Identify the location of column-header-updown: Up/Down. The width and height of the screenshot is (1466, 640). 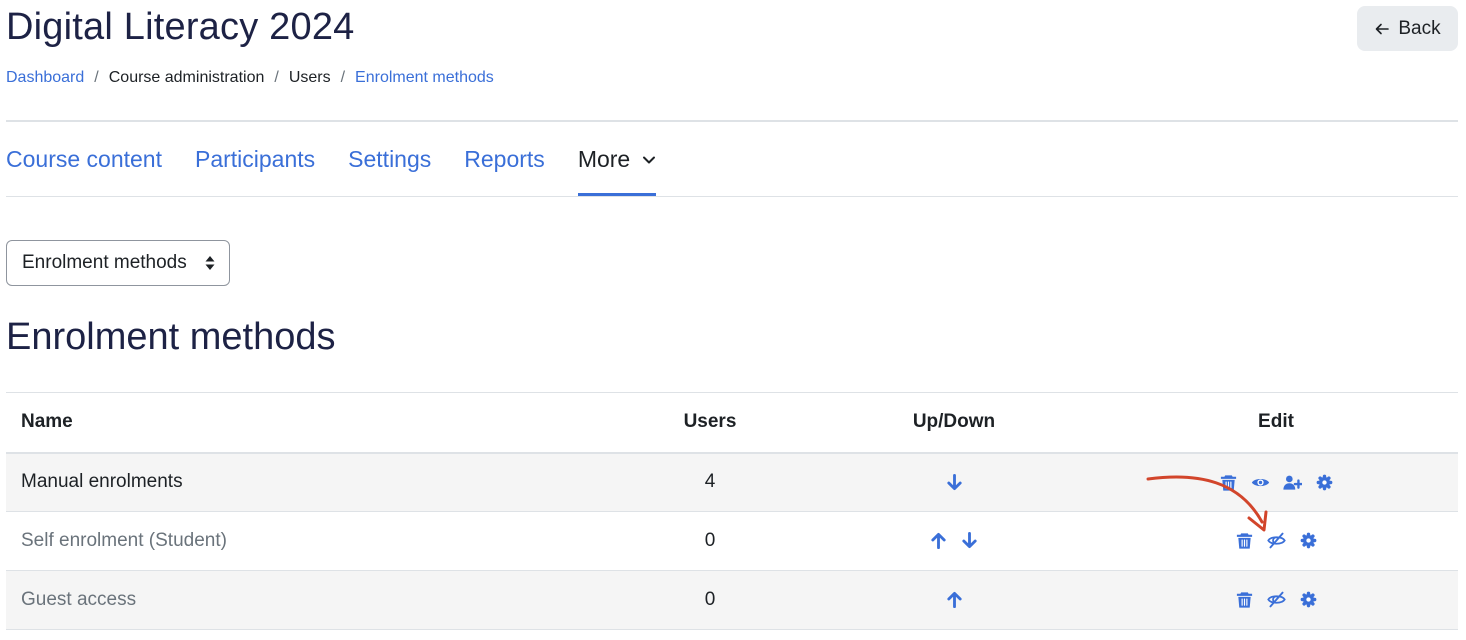
(954, 423).